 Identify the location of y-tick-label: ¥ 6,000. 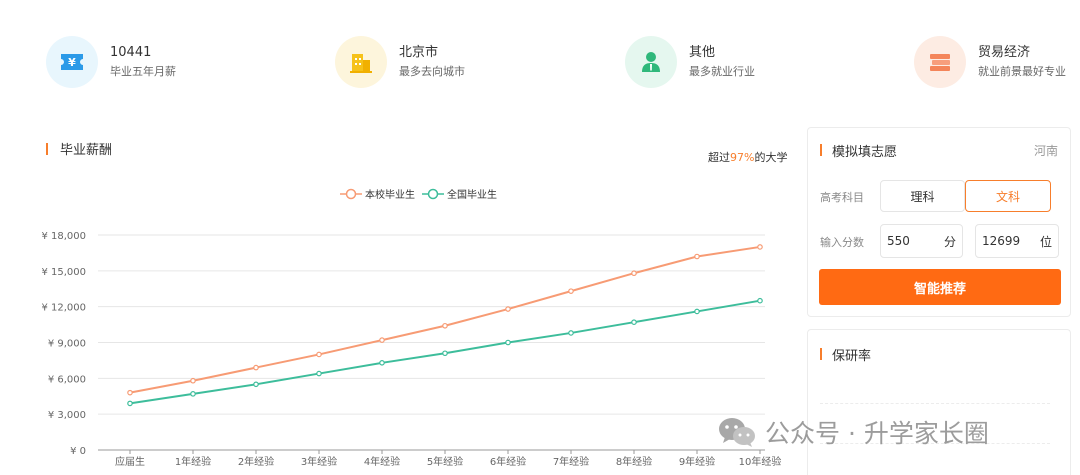
(67, 379).